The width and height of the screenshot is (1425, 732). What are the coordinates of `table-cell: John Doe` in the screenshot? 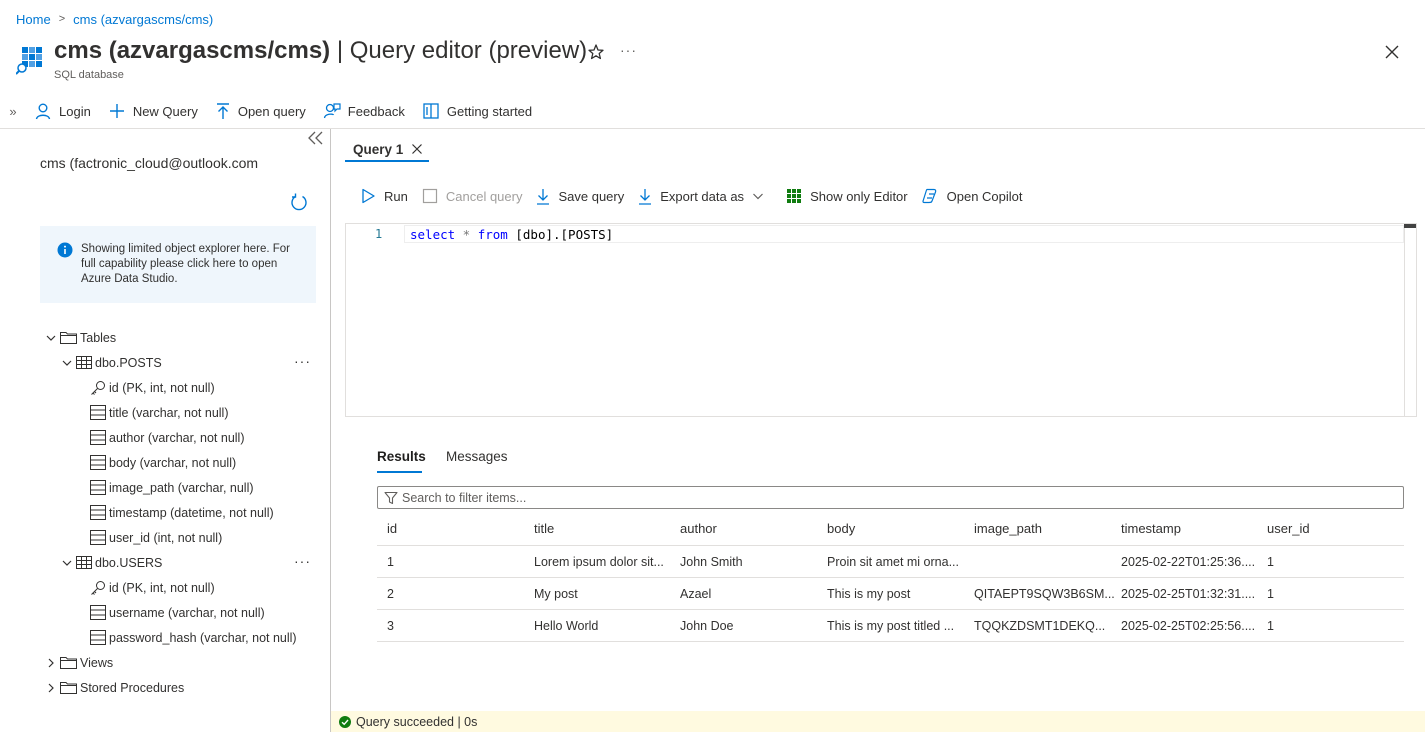 It's located at (750, 625).